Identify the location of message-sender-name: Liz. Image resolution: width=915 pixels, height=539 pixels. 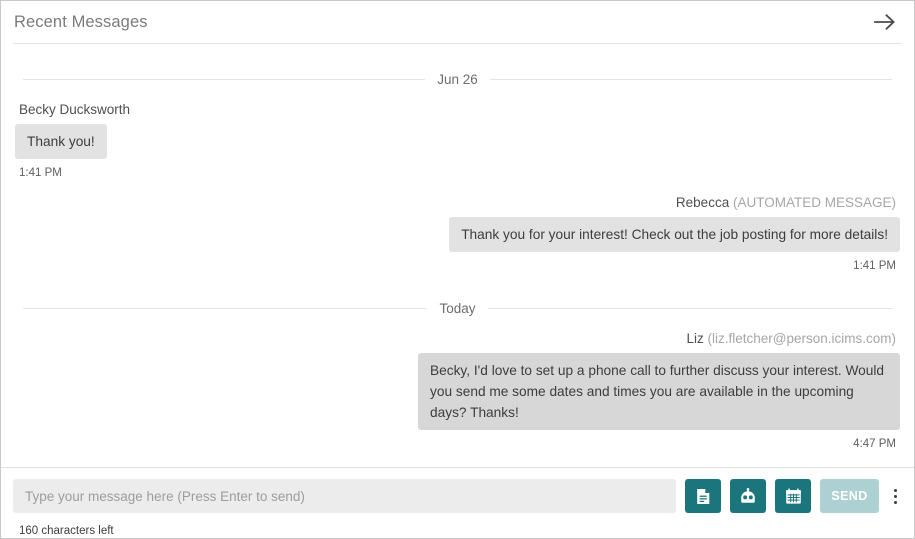
(695, 338).